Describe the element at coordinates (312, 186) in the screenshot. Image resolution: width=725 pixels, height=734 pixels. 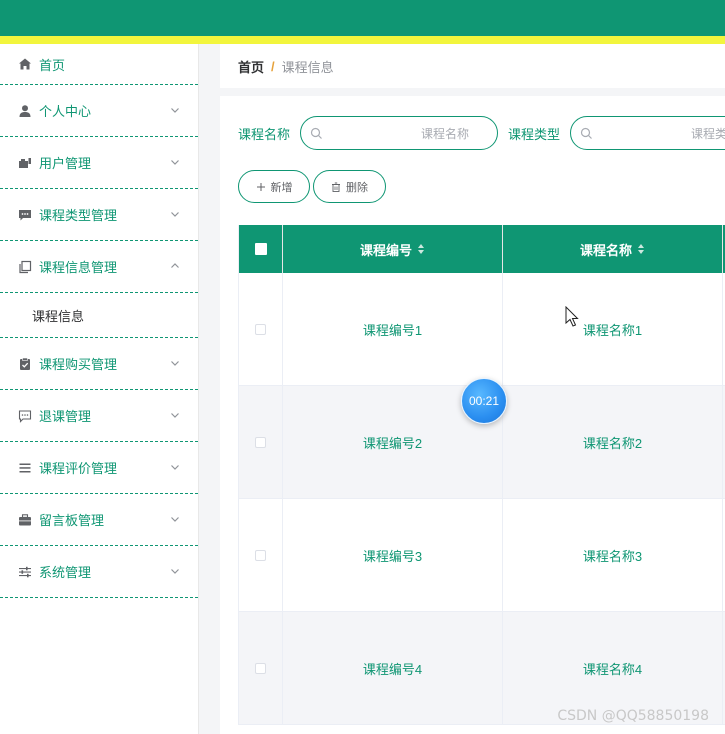
I see `action-buttons: 新增 删除` at that location.